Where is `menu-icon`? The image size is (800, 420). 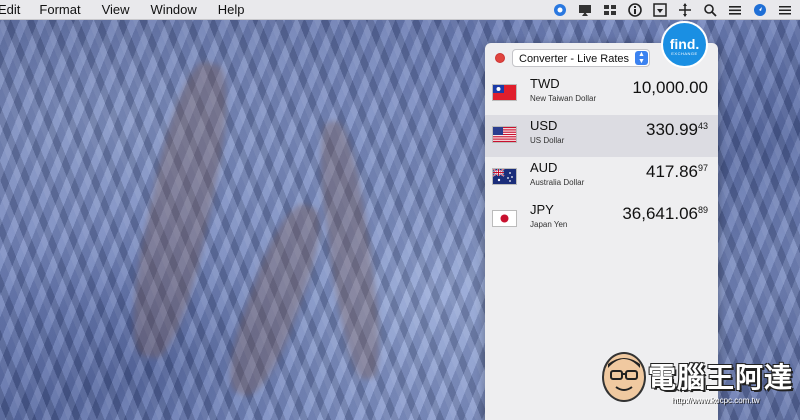 menu-icon is located at coordinates (785, 10).